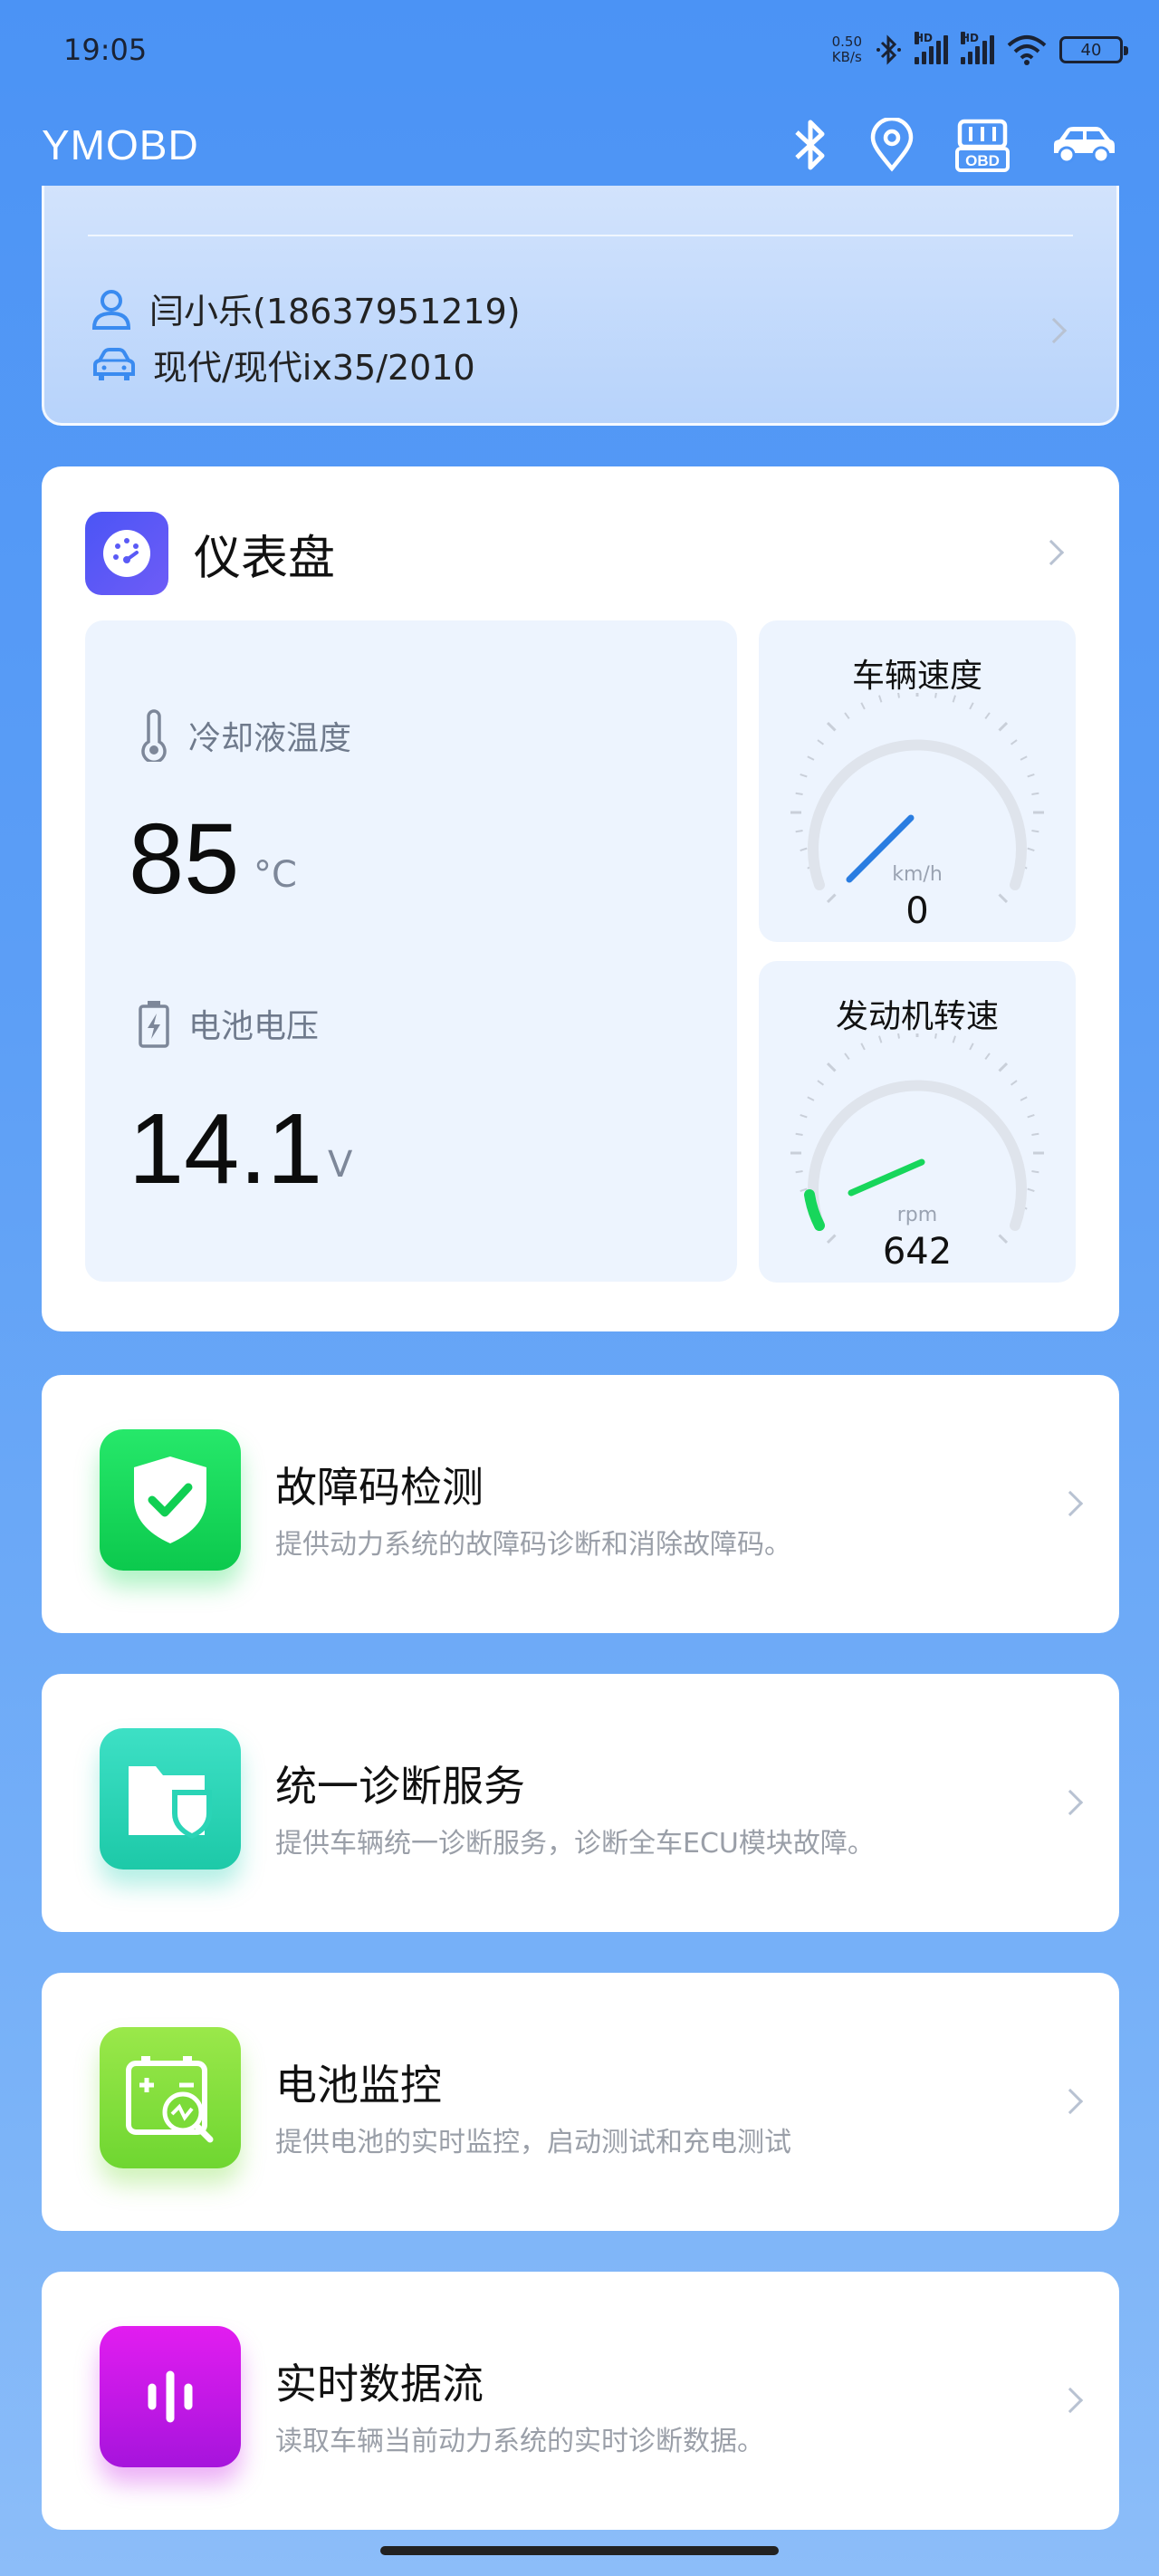 Image resolution: width=1159 pixels, height=2576 pixels. Describe the element at coordinates (580, 235) in the screenshot. I see `divider` at that location.